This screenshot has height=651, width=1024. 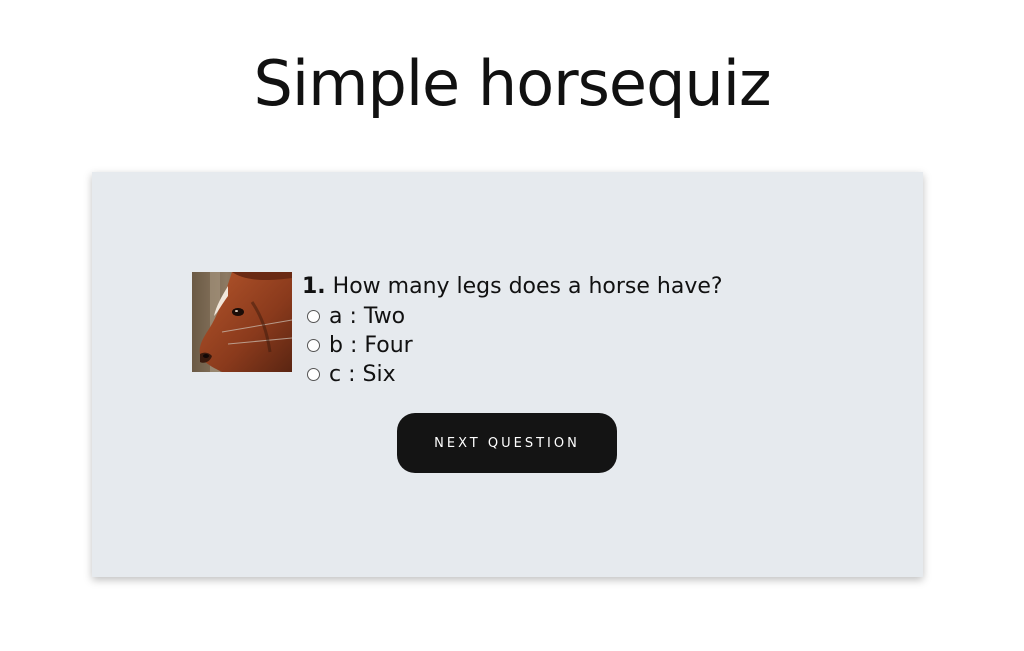 What do you see at coordinates (379, 374) in the screenshot?
I see `answer-text: Six` at bounding box center [379, 374].